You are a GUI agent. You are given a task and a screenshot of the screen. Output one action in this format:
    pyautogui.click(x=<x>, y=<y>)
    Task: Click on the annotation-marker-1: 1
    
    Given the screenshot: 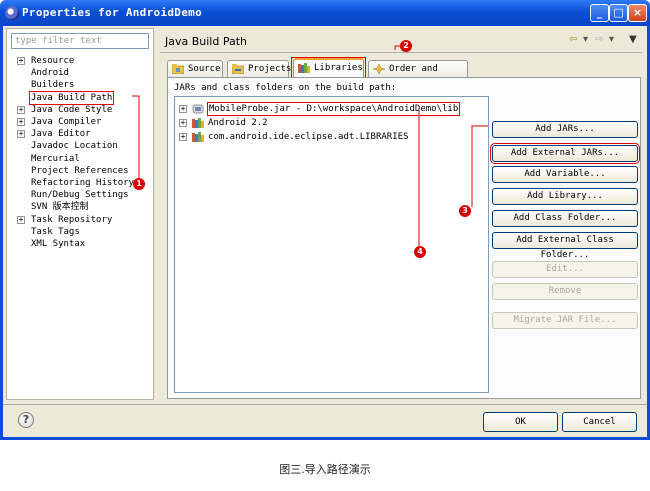 What is the action you would take?
    pyautogui.click(x=139, y=184)
    